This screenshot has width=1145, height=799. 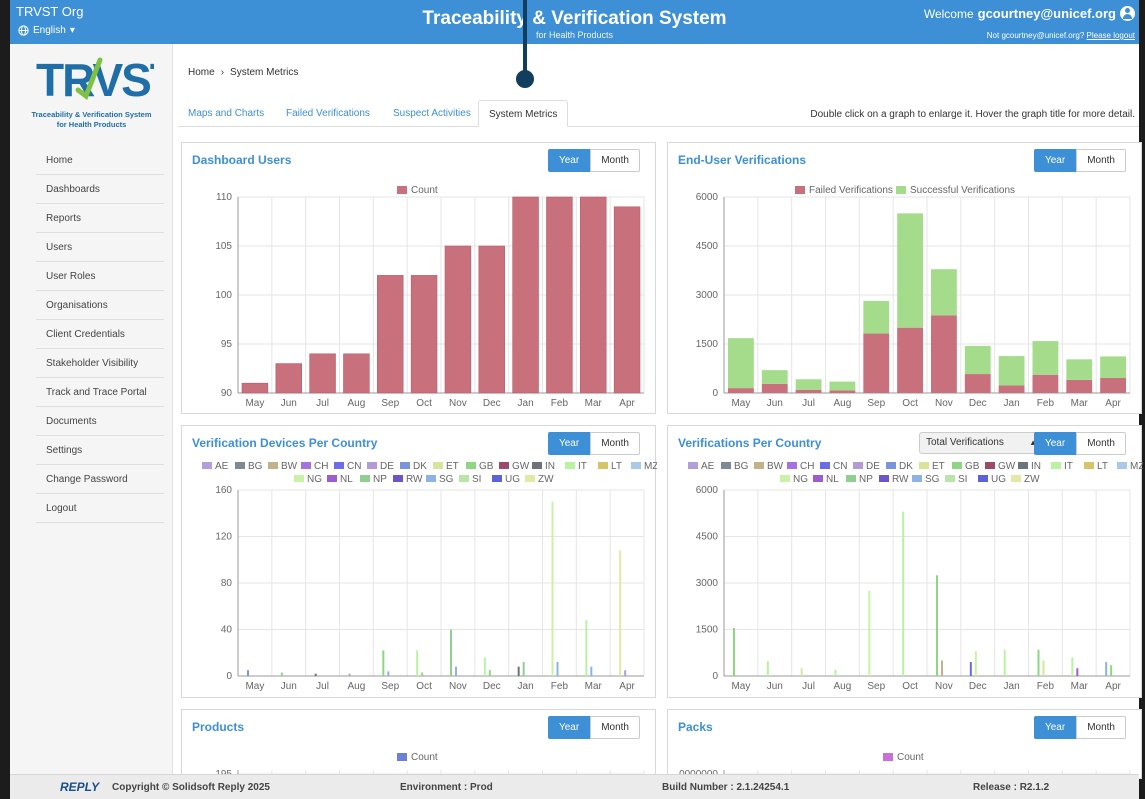 I want to click on user-icon, so click(x=1127, y=13).